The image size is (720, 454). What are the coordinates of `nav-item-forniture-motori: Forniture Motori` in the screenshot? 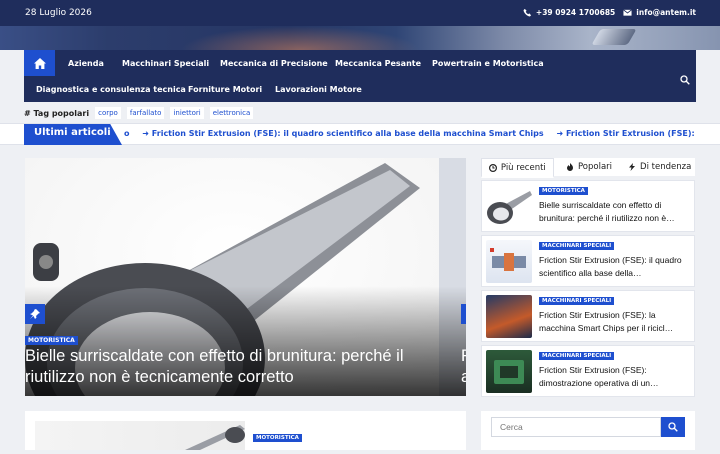 It's located at (225, 89).